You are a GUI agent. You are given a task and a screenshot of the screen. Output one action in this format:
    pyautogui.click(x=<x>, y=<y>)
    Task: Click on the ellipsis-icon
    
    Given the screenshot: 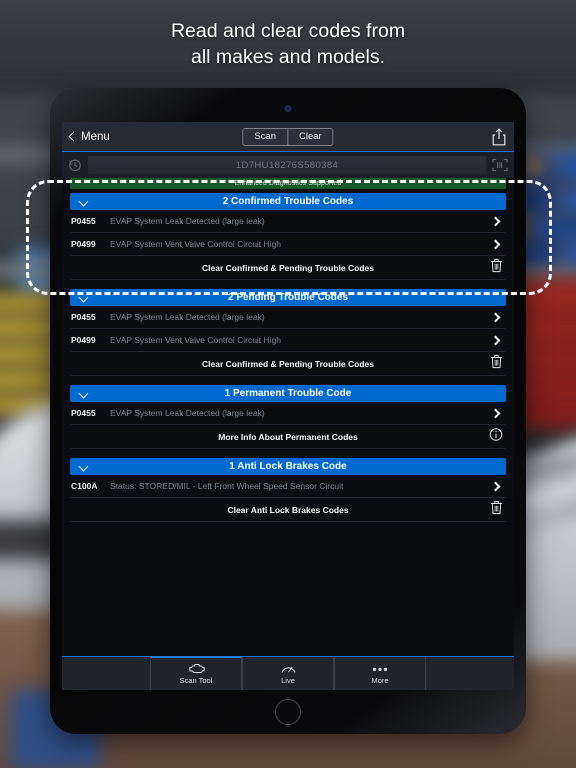 What is the action you would take?
    pyautogui.click(x=380, y=669)
    